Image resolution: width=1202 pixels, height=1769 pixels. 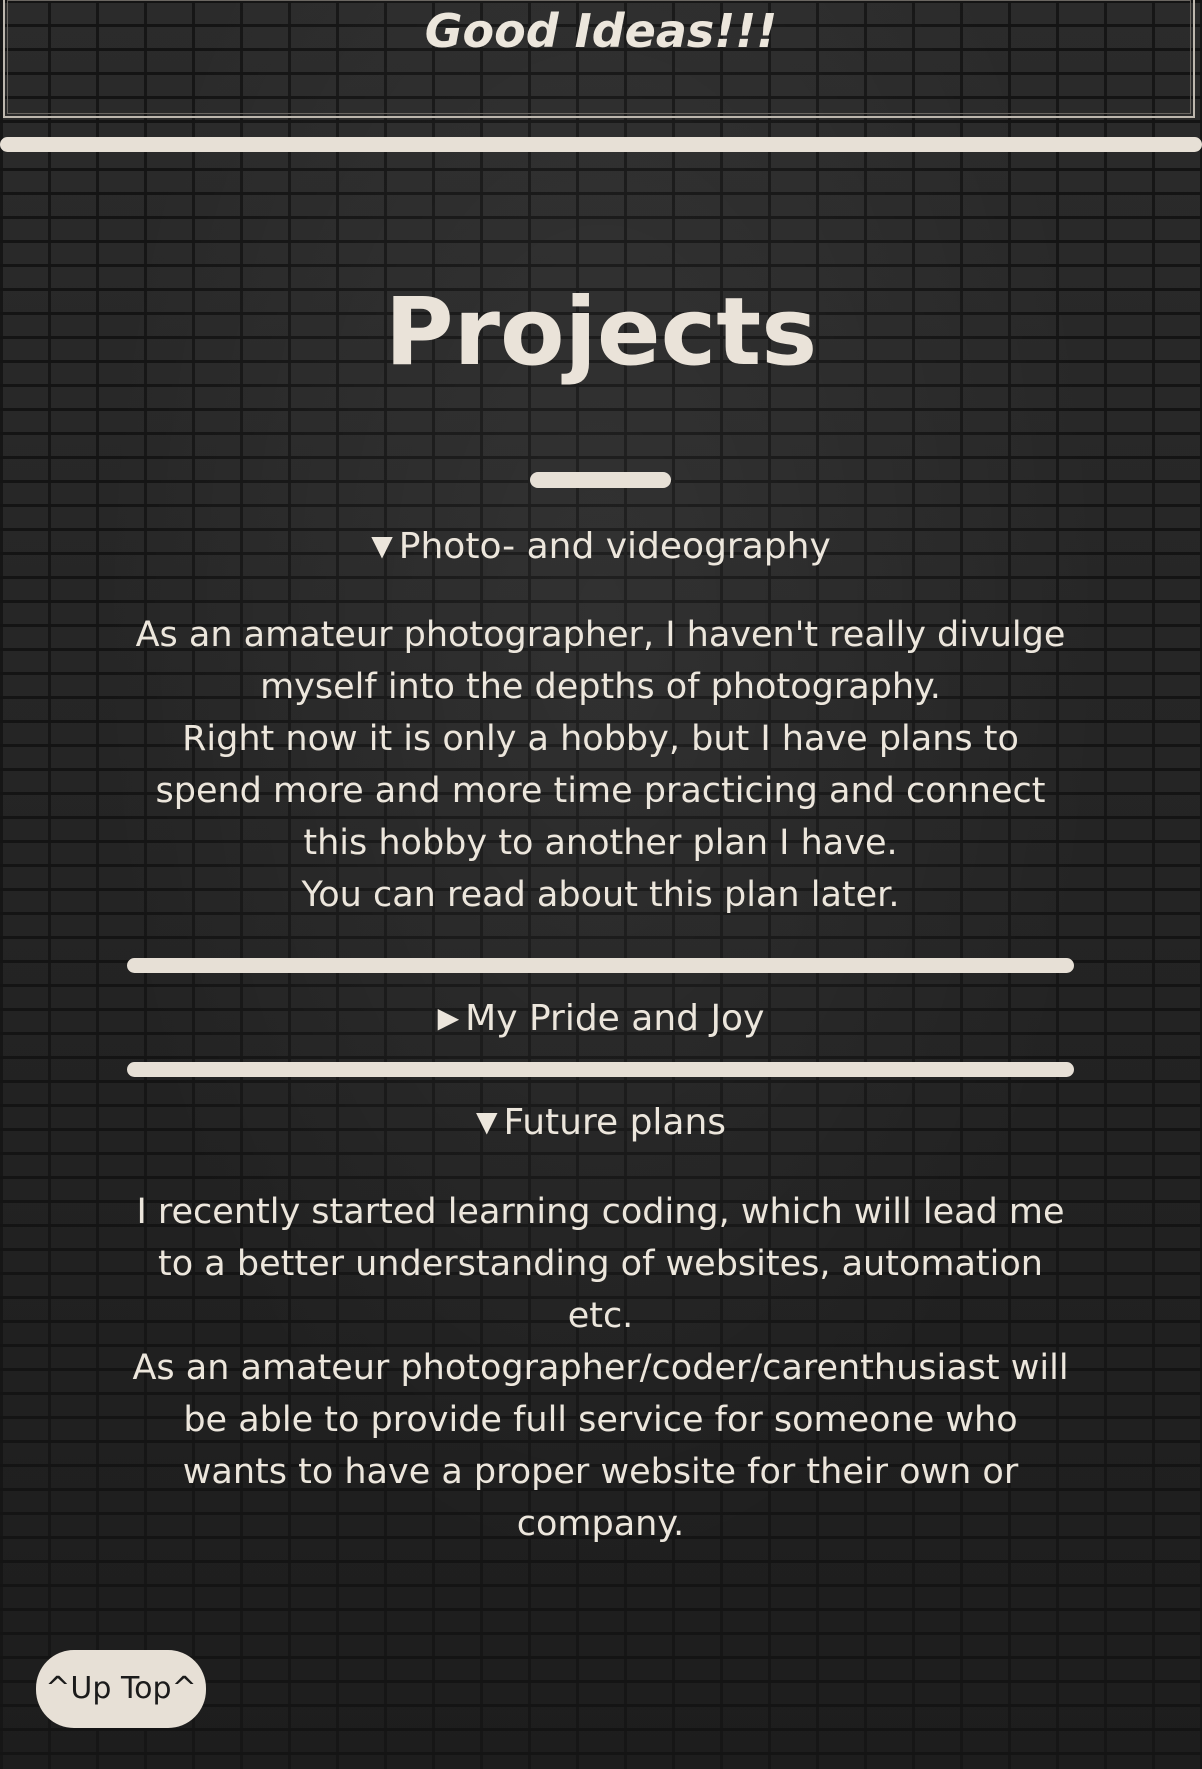 I want to click on up-top-button: ^Up Top^, so click(x=121, y=1689).